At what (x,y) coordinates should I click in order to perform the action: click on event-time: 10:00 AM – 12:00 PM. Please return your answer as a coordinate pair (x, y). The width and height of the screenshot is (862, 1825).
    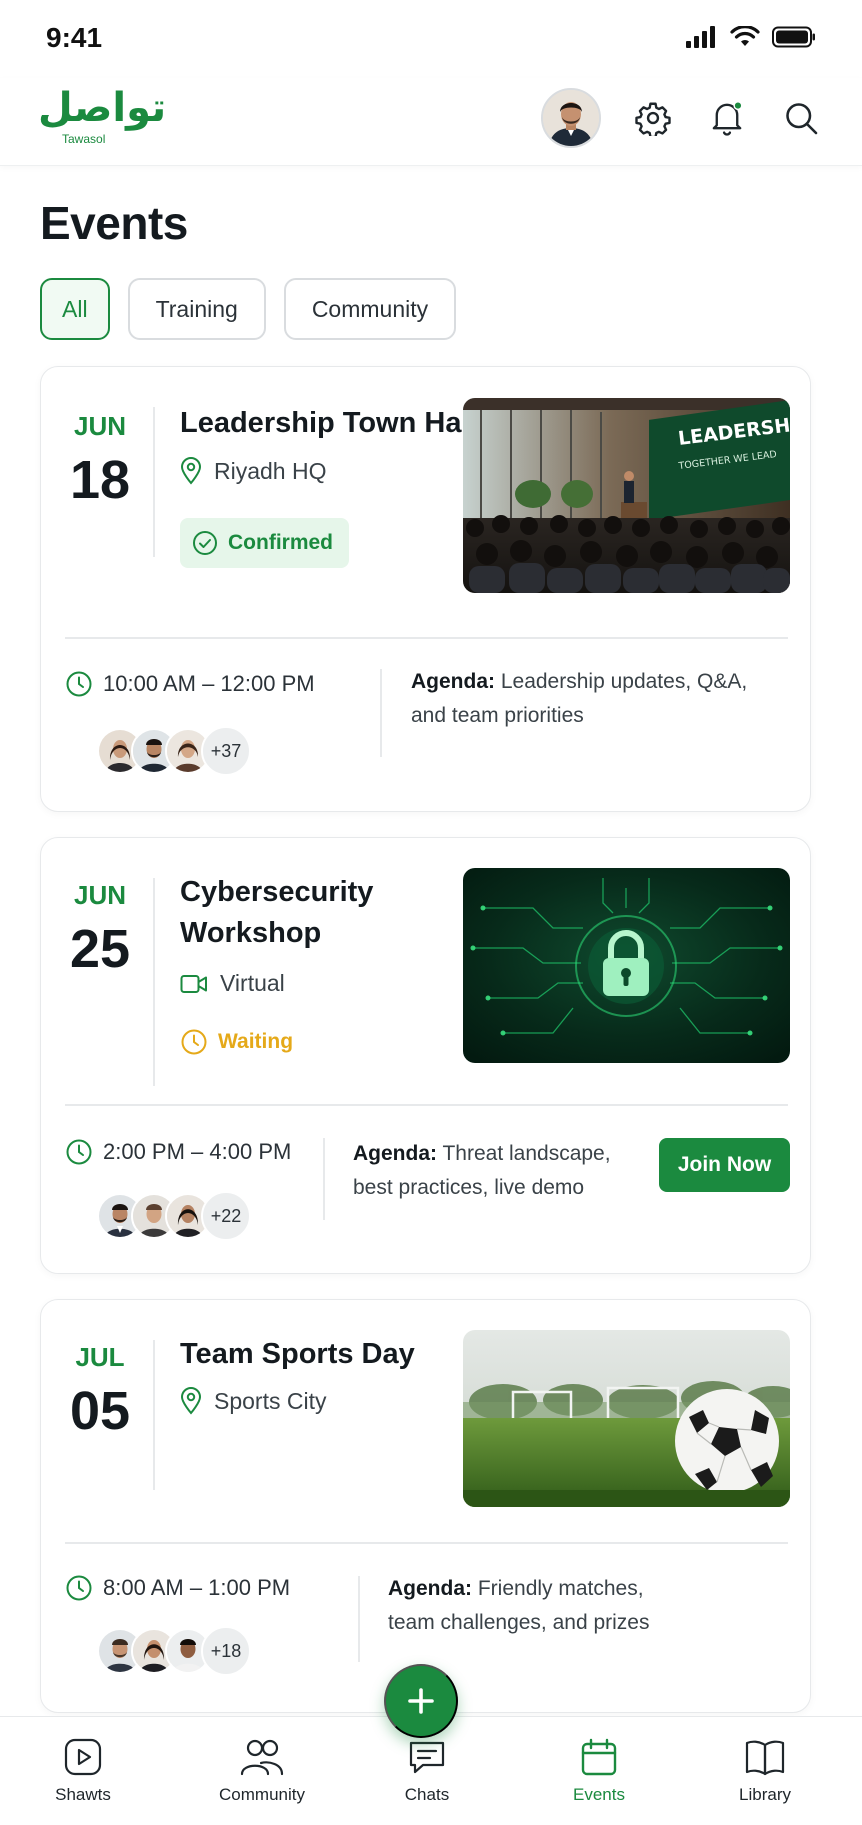
    Looking at the image, I should click on (190, 684).